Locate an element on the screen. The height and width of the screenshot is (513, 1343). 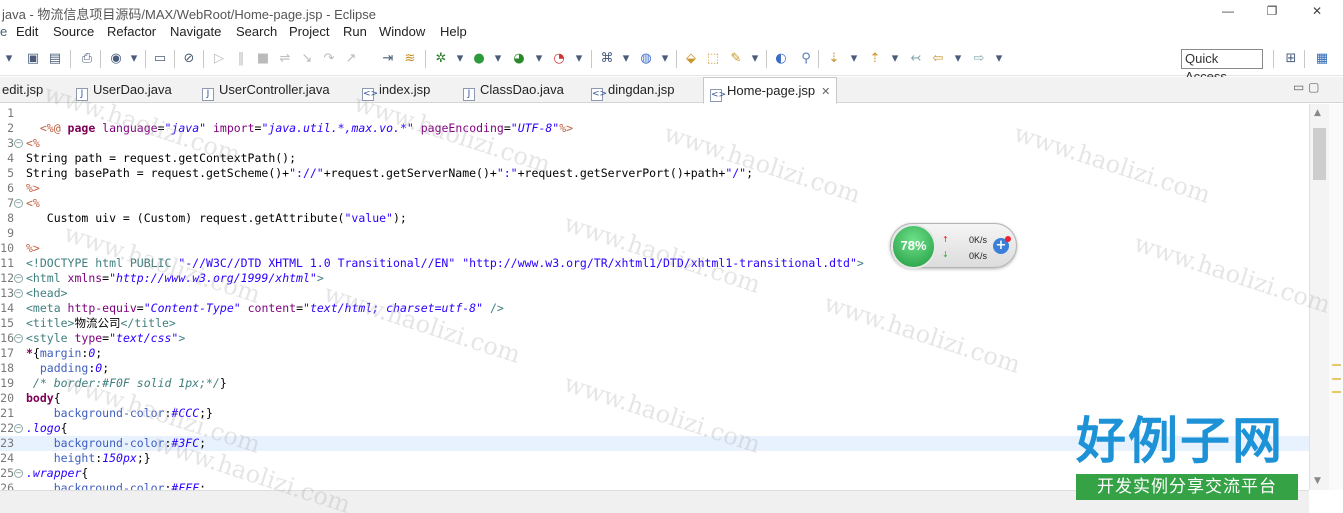
scroll-down-icon: ▼ is located at coordinates (1317, 481).